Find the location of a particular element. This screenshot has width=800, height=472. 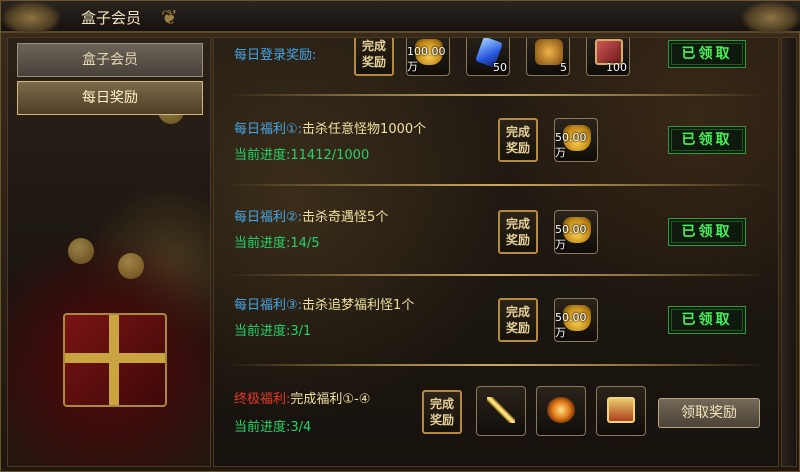

reward-slot: 5 is located at coordinates (548, 57).